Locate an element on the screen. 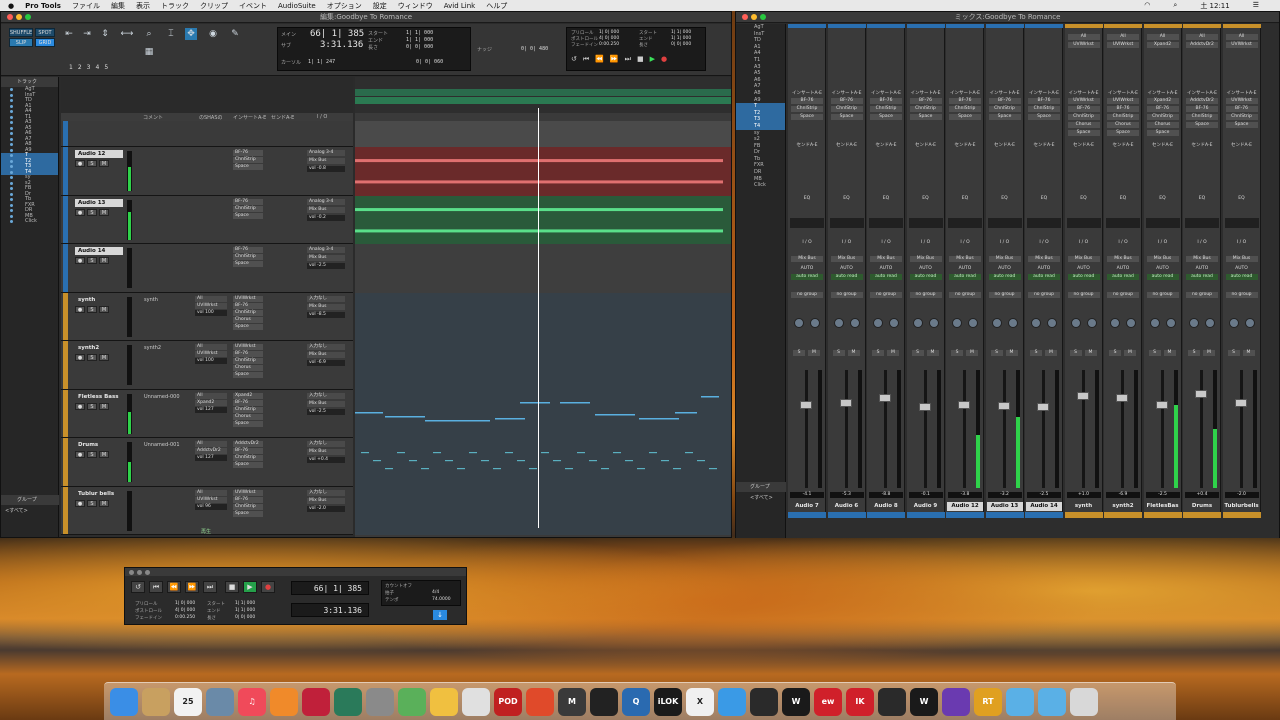 The width and height of the screenshot is (1280, 720). mode-grid-button: GRID is located at coordinates (45, 42).